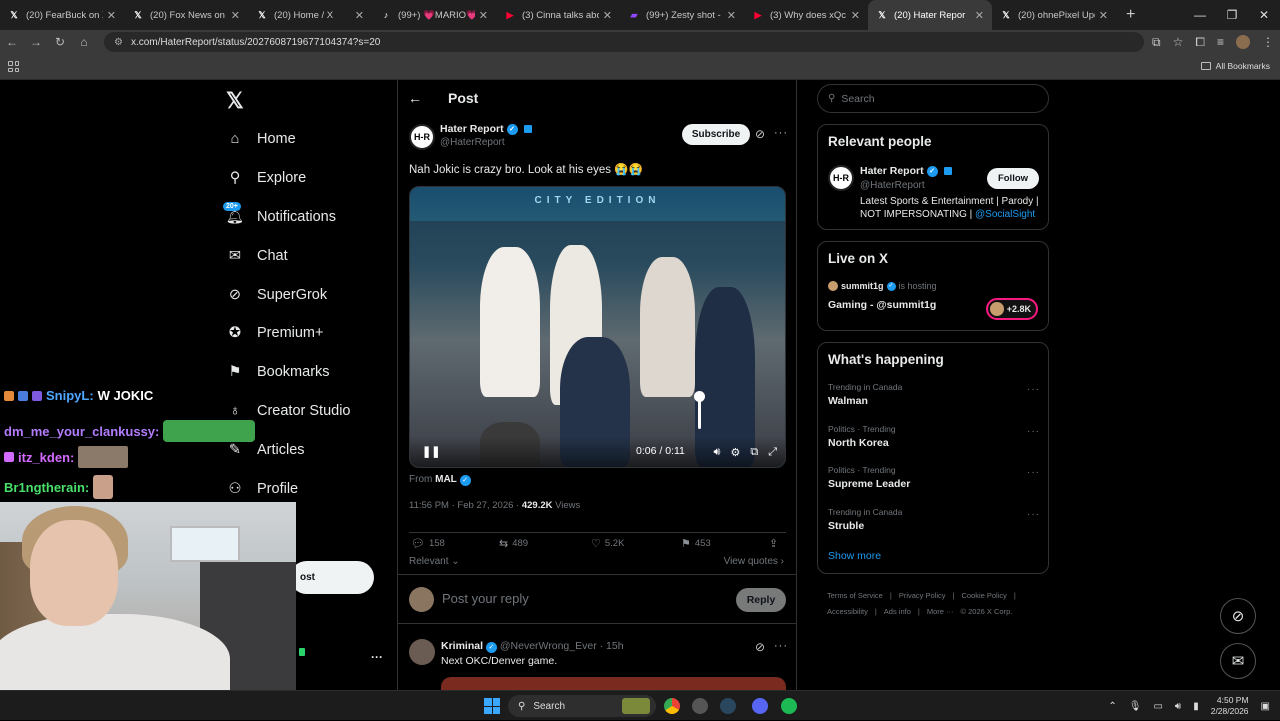 Image resolution: width=1280 pixels, height=721 pixels. What do you see at coordinates (332, 577) in the screenshot?
I see `post-button: ost` at bounding box center [332, 577].